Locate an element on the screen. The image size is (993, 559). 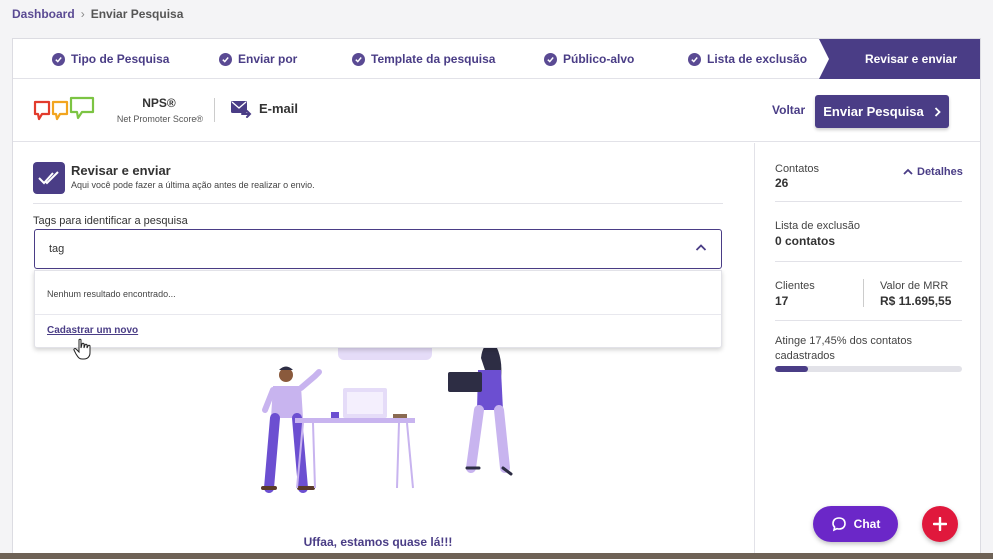
details-toggle: Detalhes is located at coordinates (933, 172).